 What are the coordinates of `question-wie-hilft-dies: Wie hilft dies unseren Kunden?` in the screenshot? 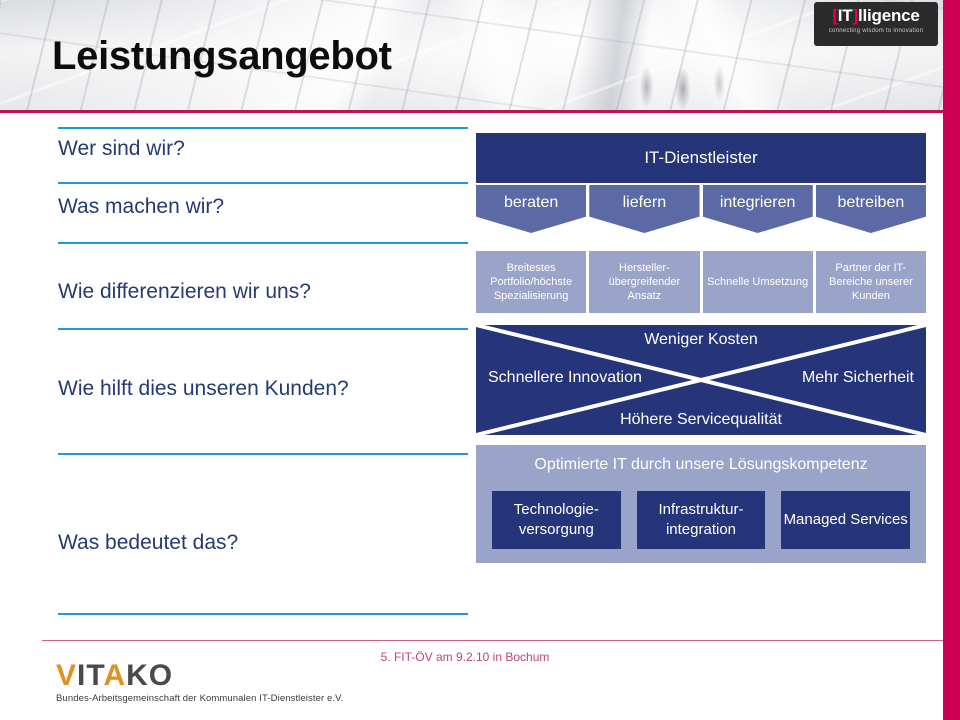 It's located at (203, 388).